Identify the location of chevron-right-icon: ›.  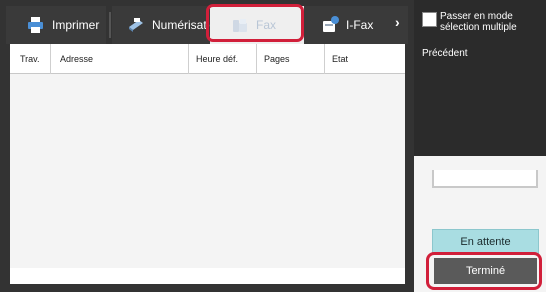
(400, 22).